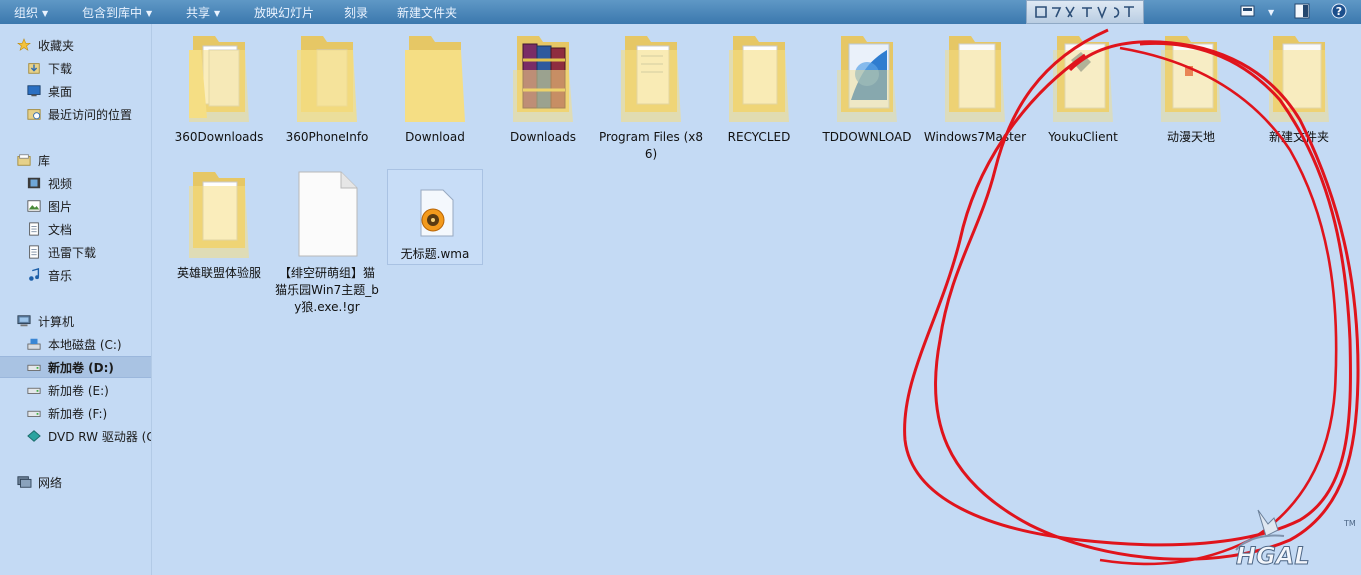 Image resolution: width=1361 pixels, height=575 pixels. What do you see at coordinates (34, 68) in the screenshot?
I see `download-folder-icon` at bounding box center [34, 68].